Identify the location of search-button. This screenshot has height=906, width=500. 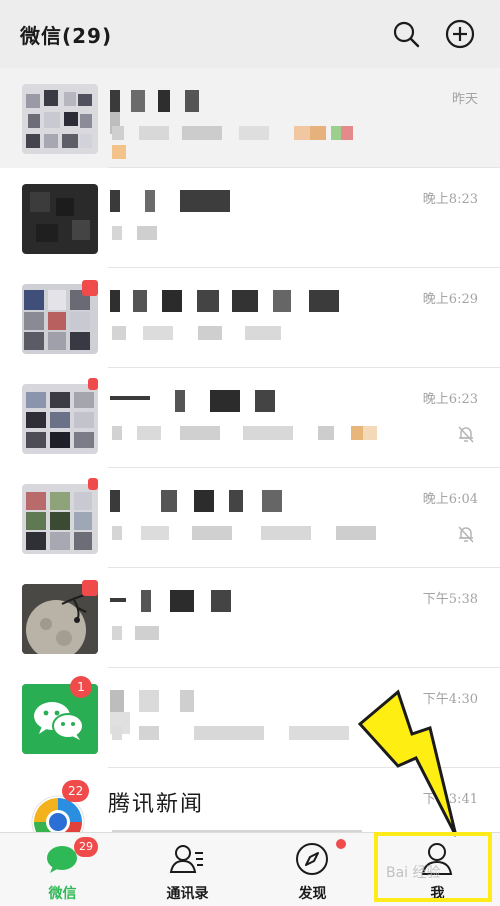
(406, 34).